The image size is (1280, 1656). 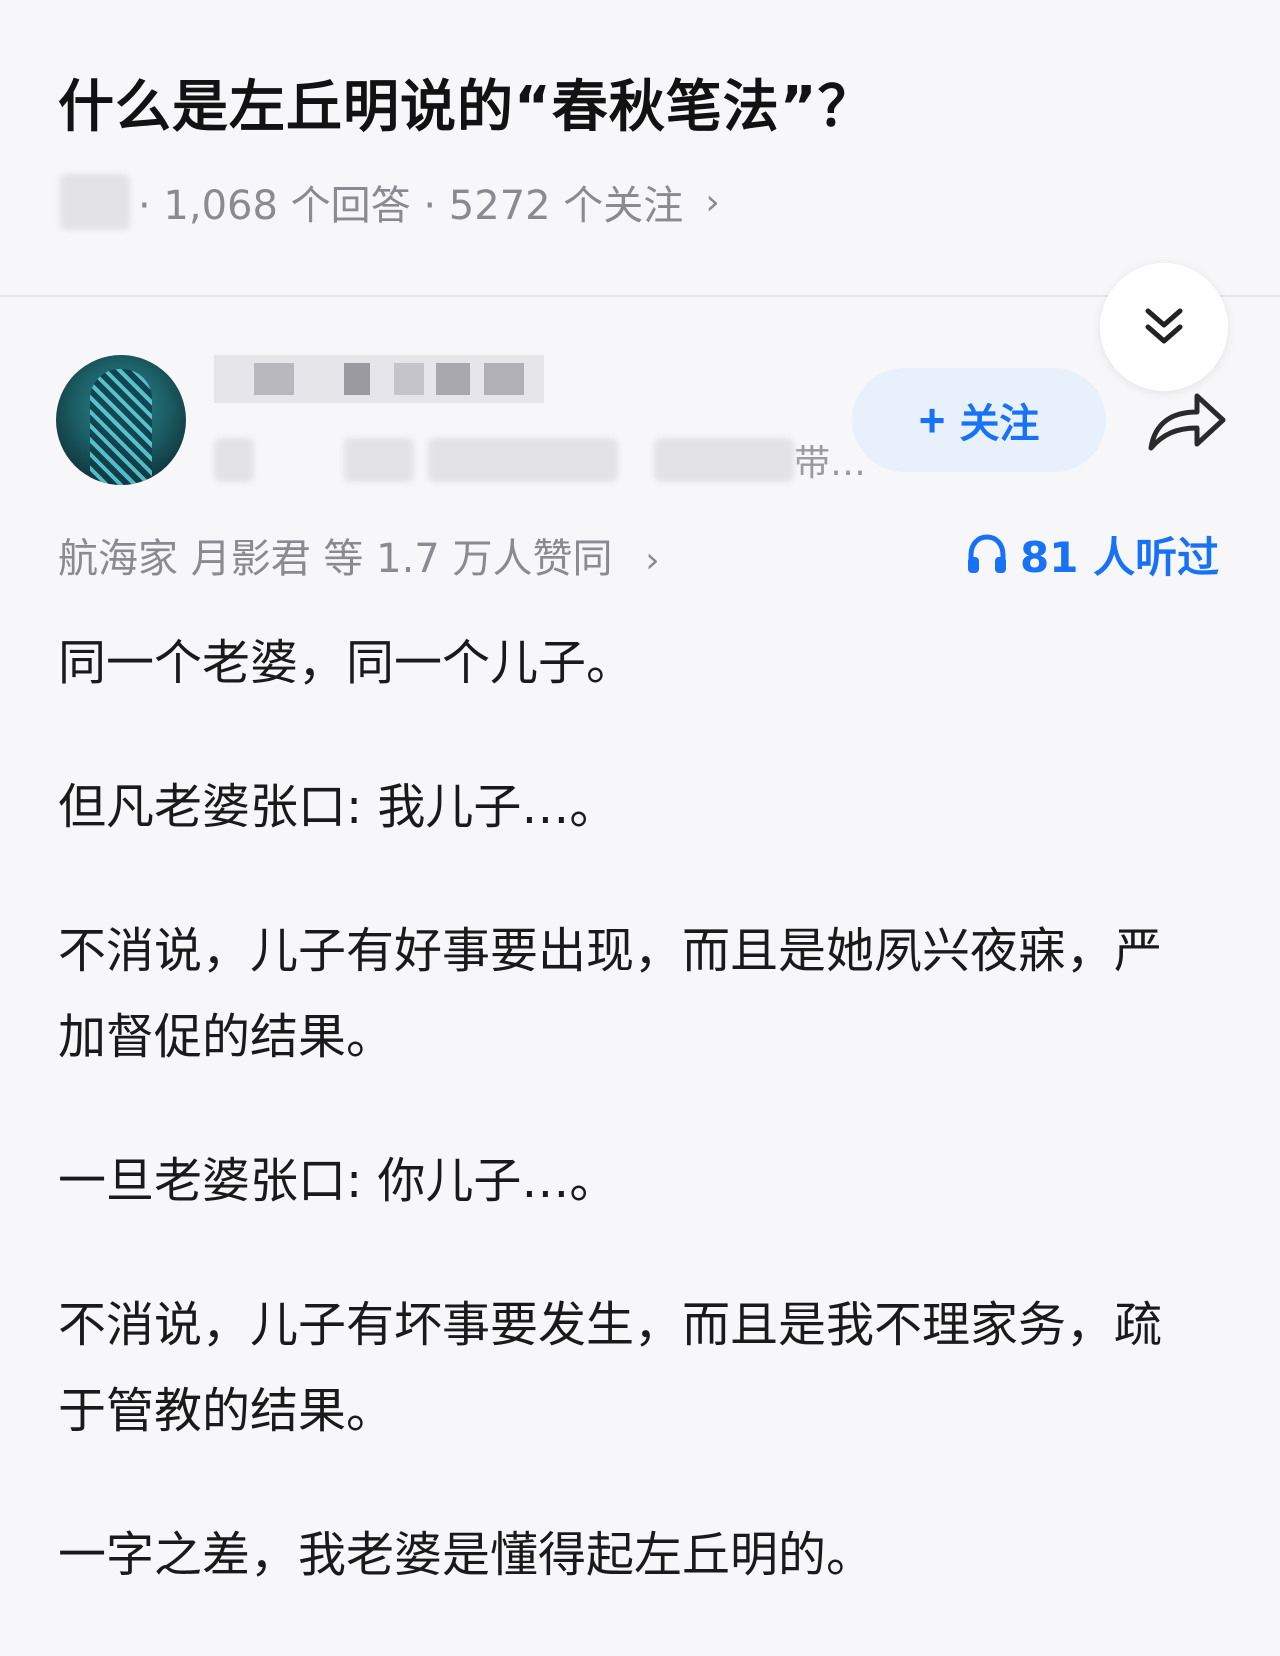 What do you see at coordinates (338, 1181) in the screenshot?
I see `answer-paragraph: 一旦老婆张口: 你儿子…。` at bounding box center [338, 1181].